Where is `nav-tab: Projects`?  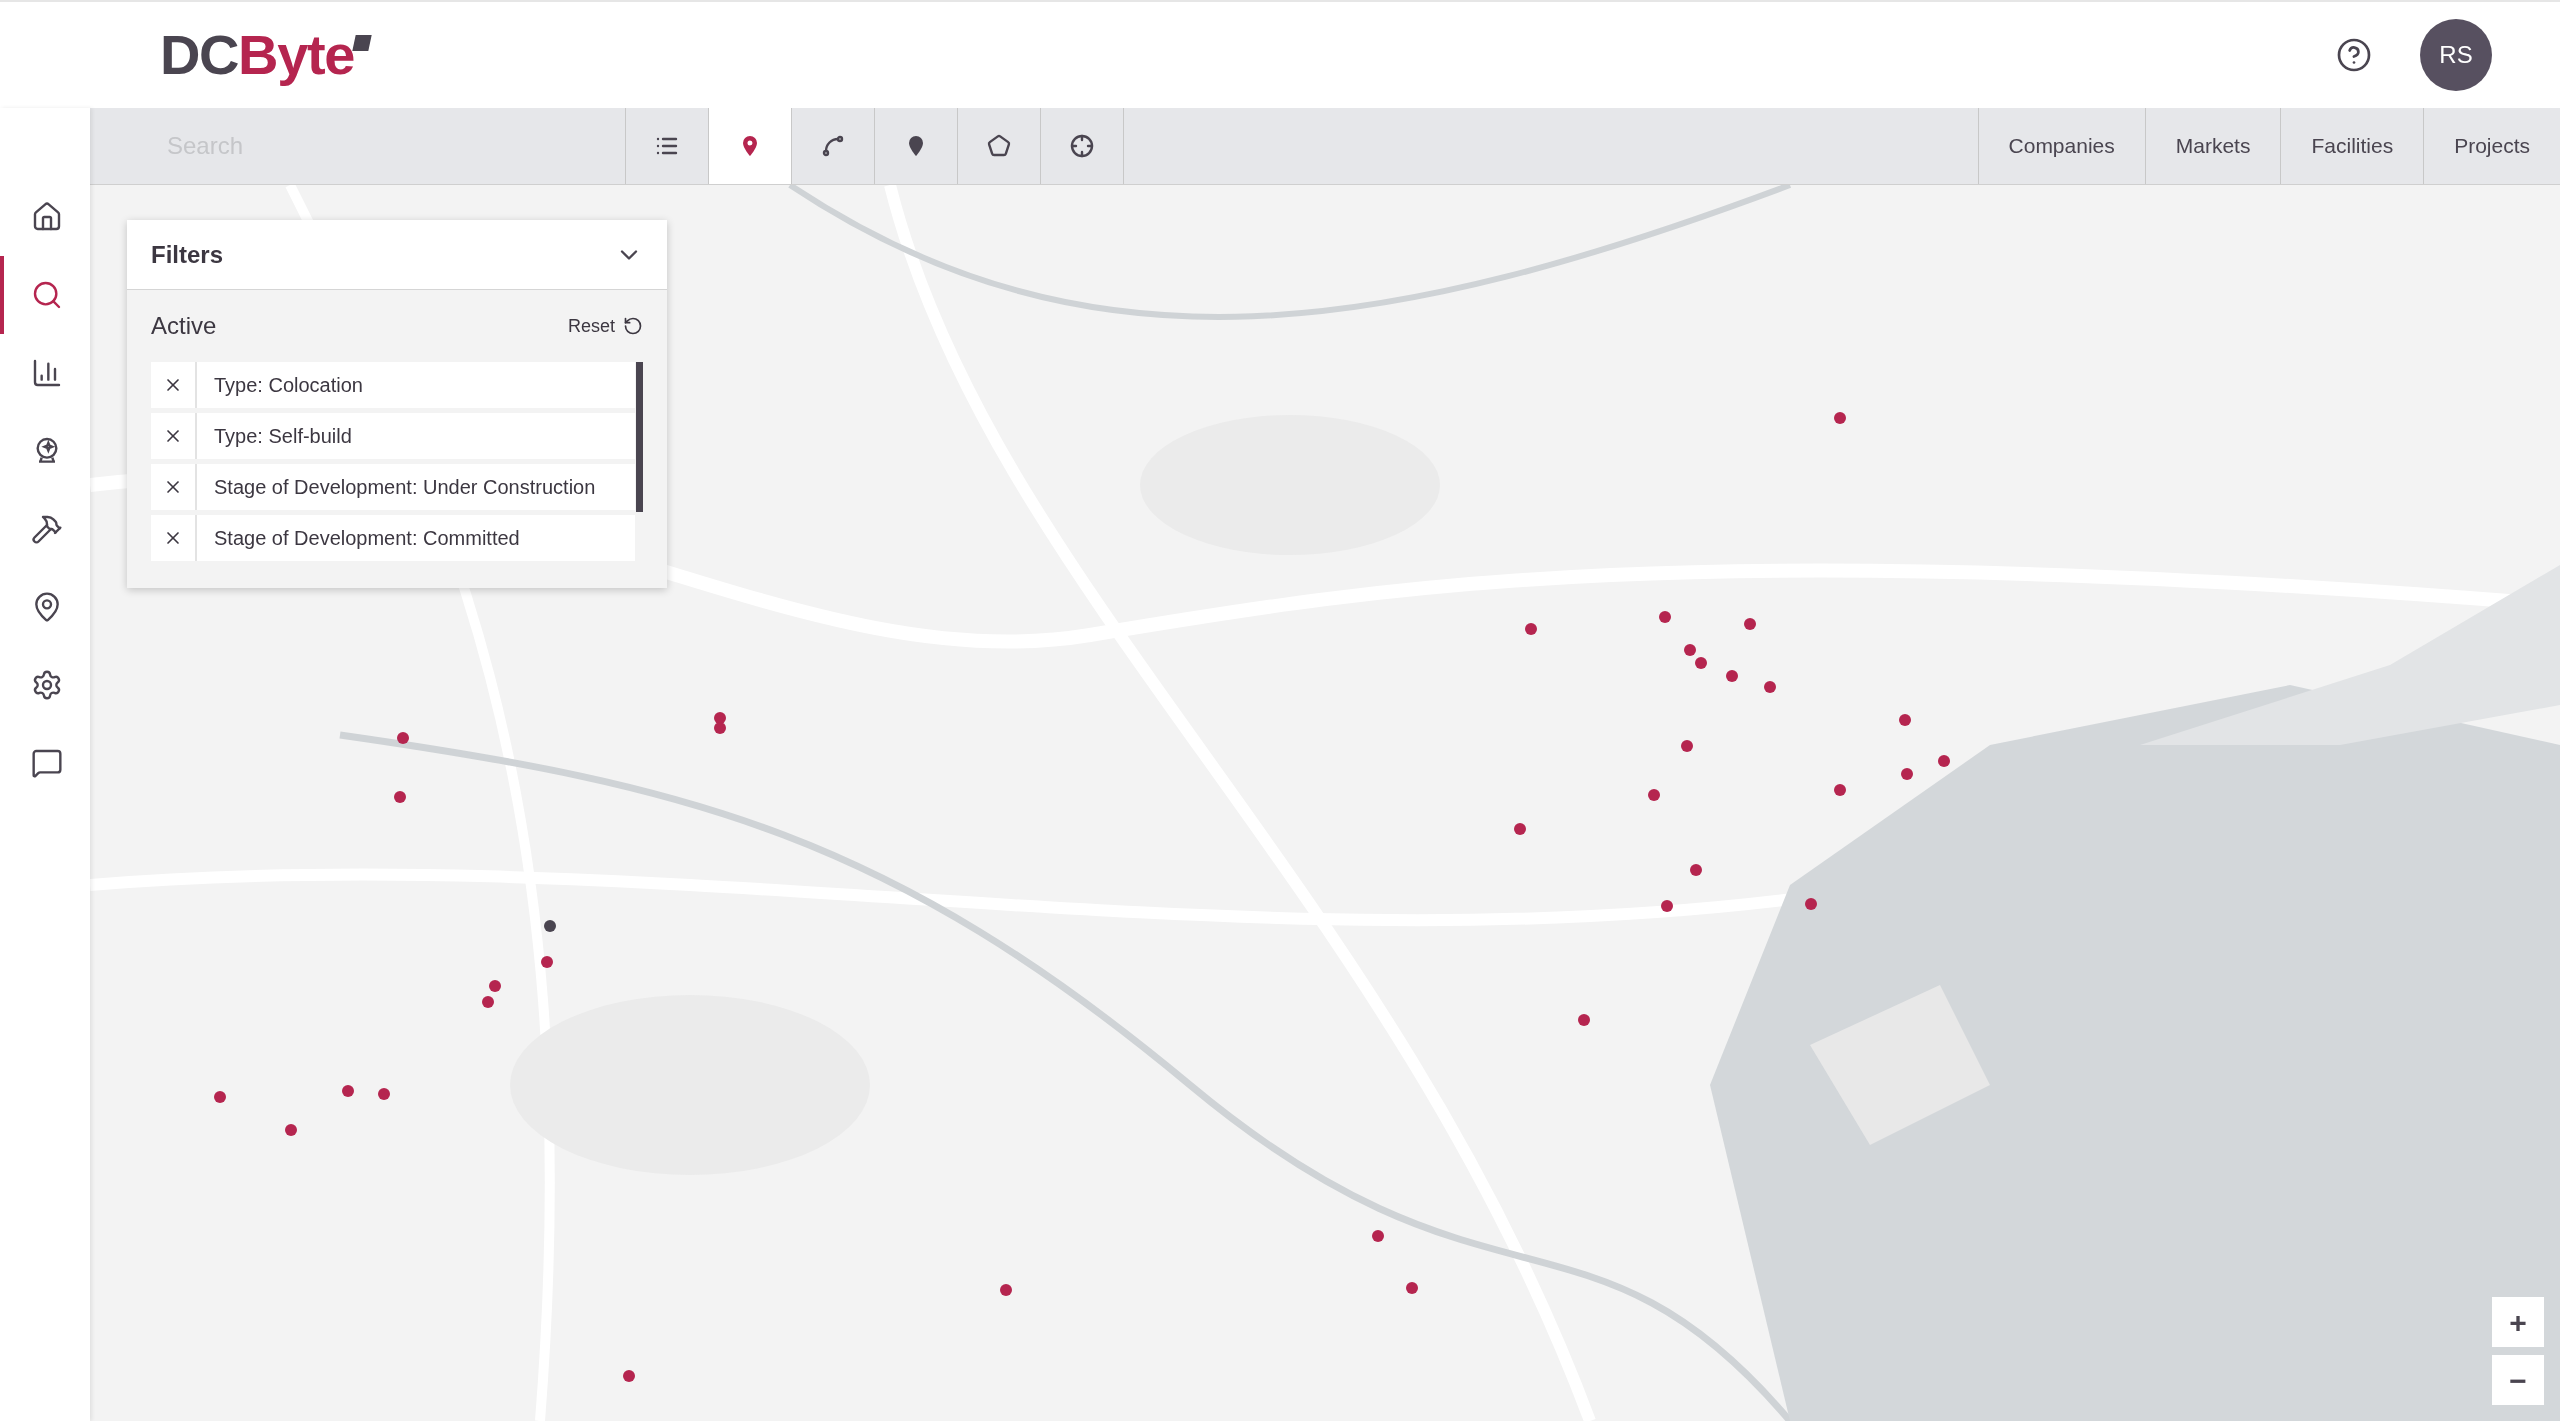
nav-tab: Projects is located at coordinates (2491, 146).